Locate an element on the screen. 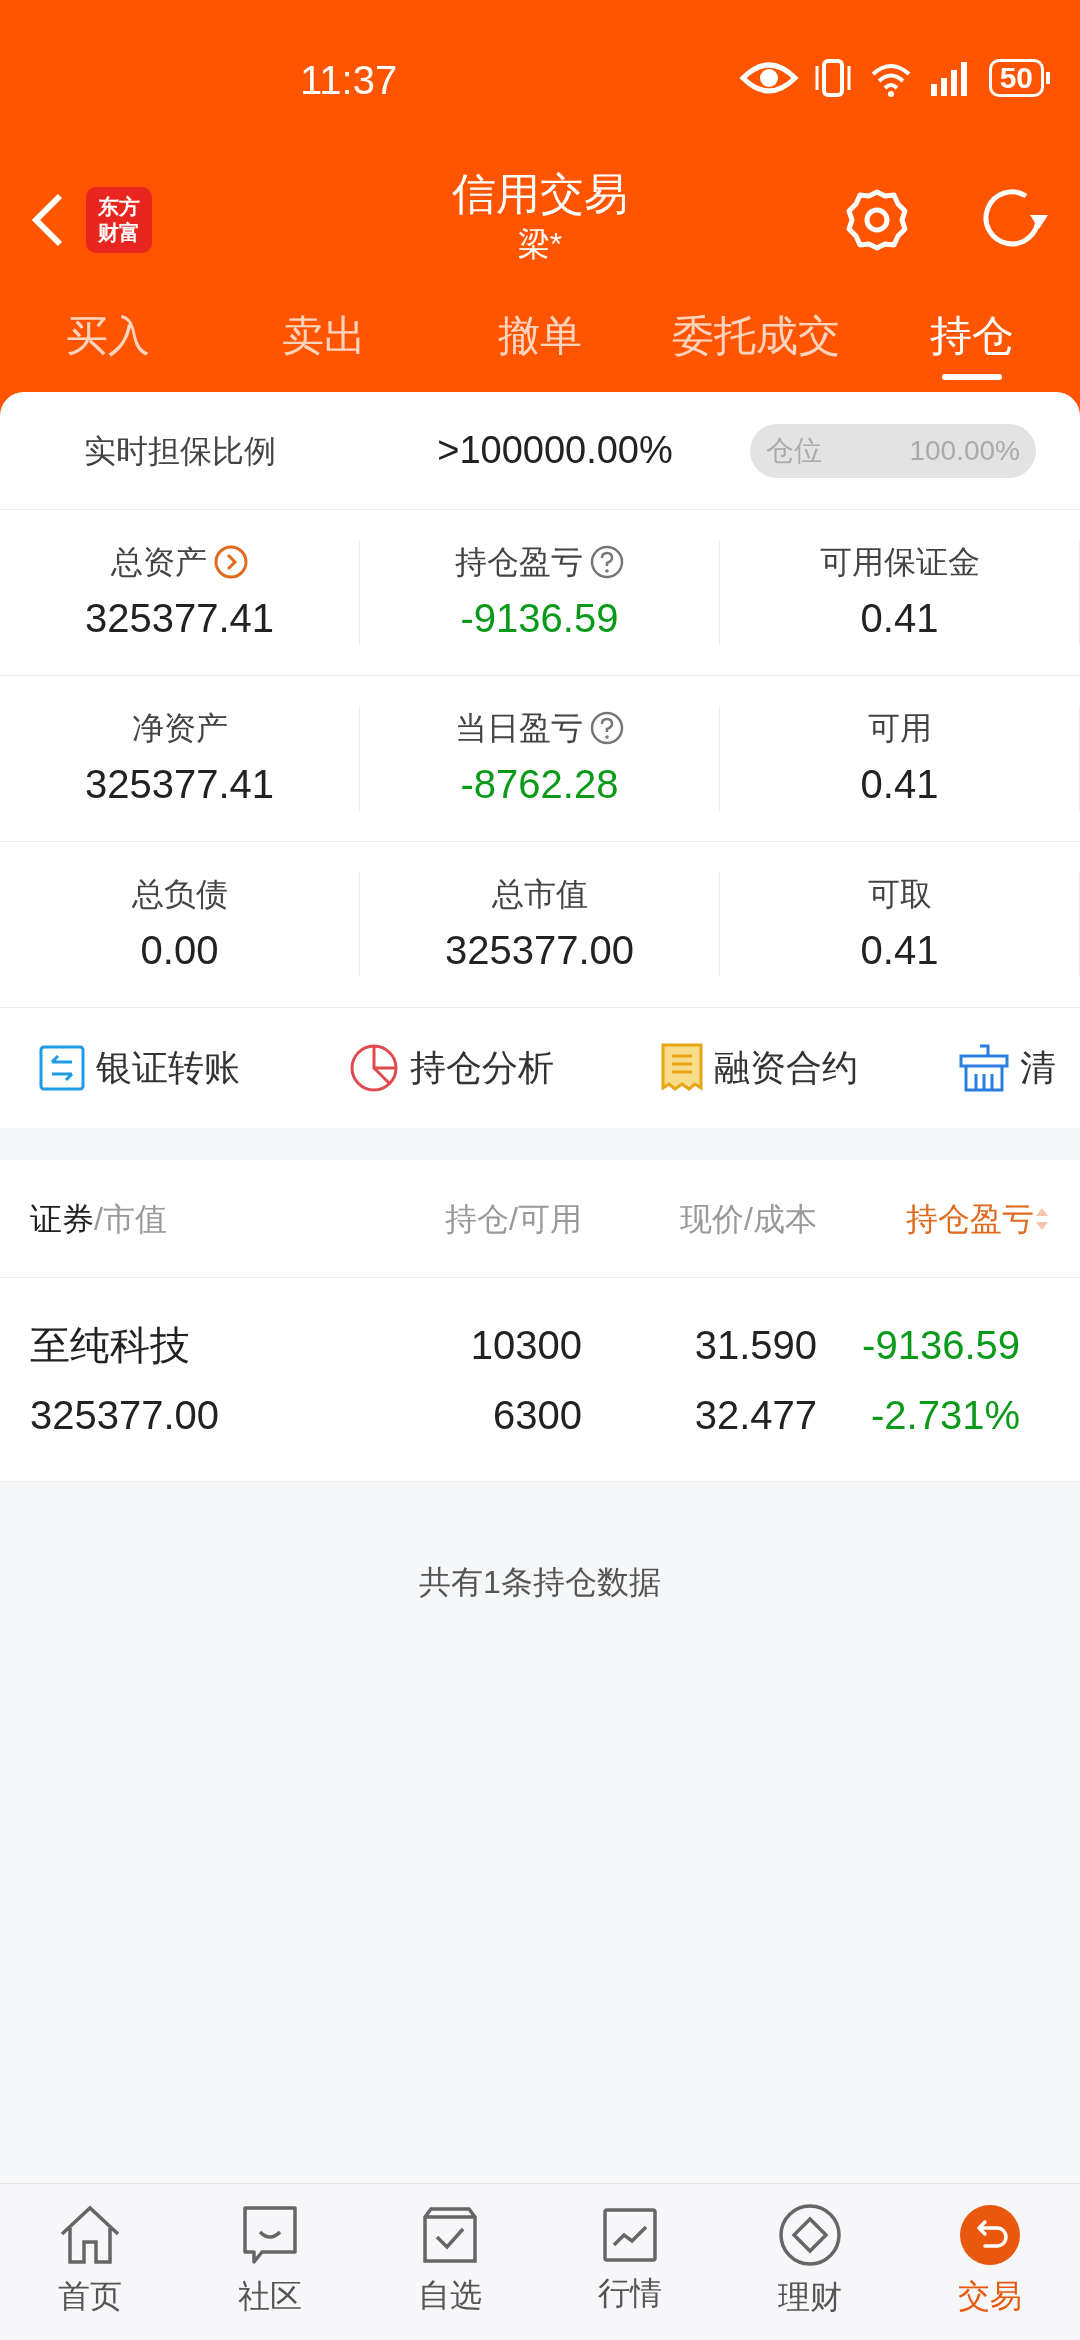 This screenshot has height=2340, width=1080. nav-tab: 自选 is located at coordinates (450, 2262).